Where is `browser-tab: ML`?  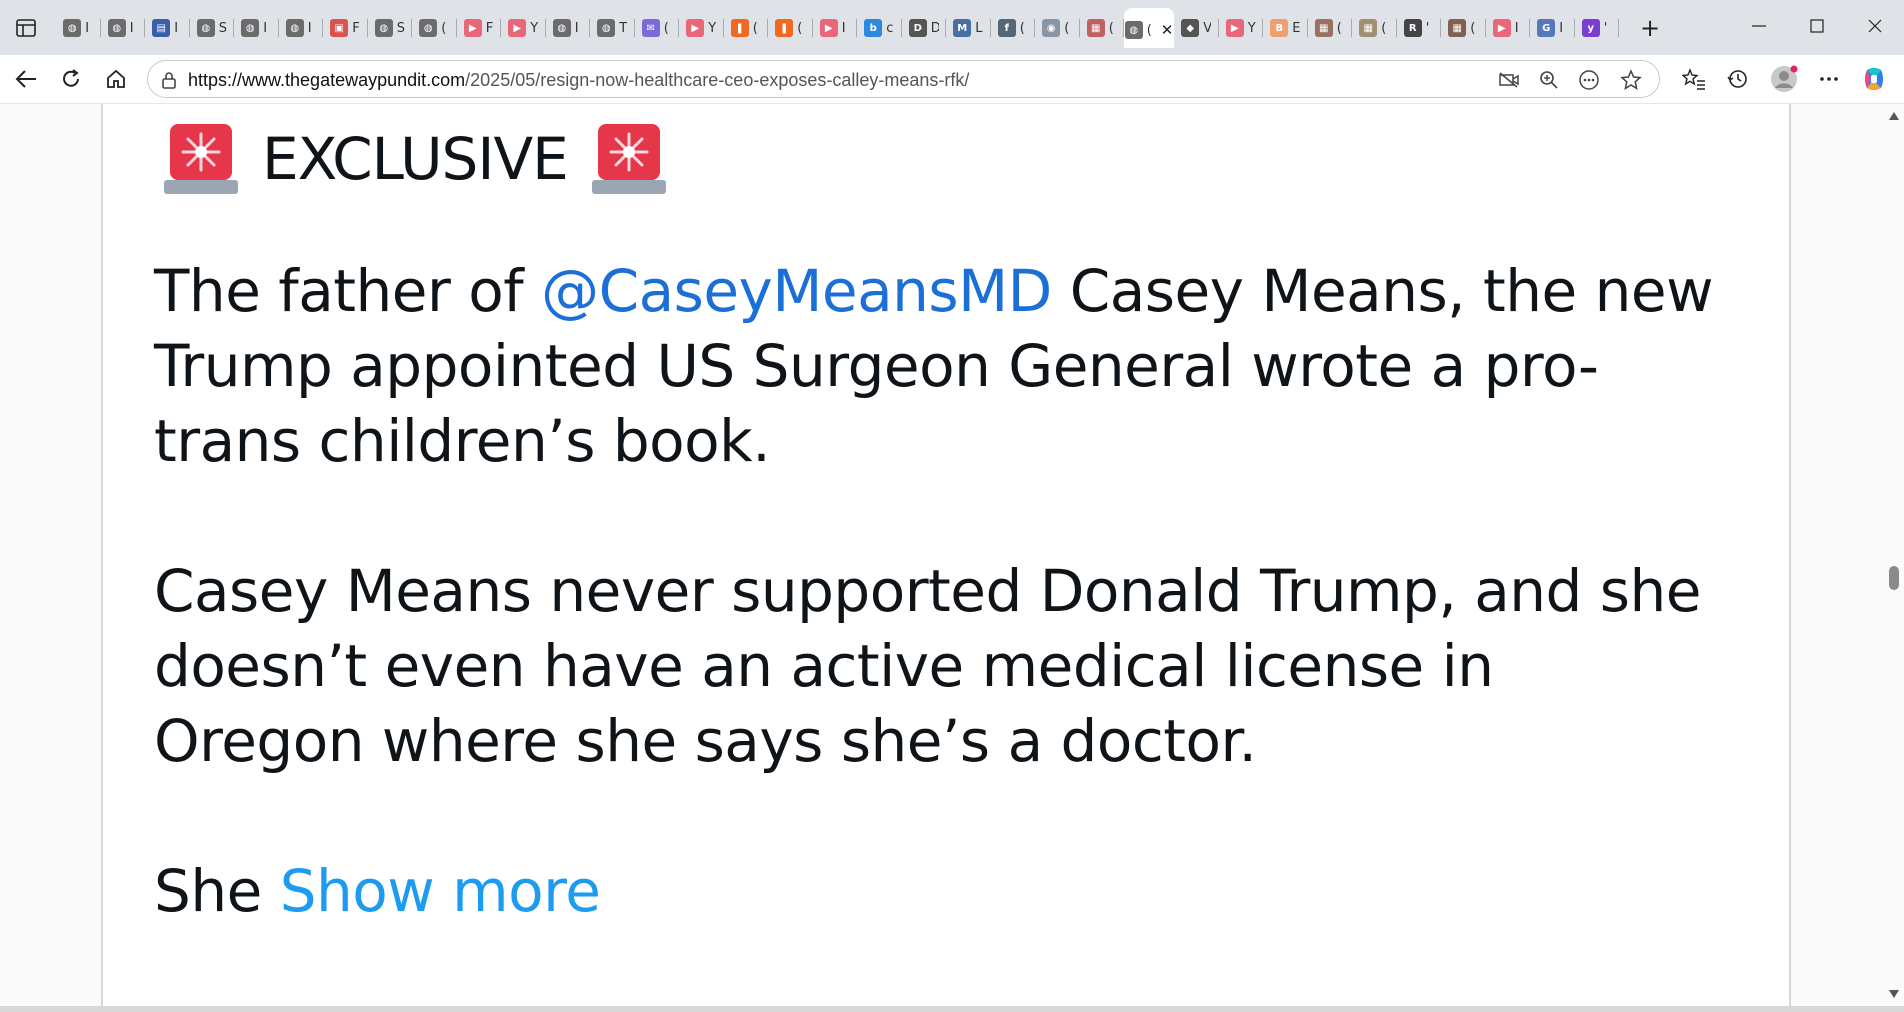
browser-tab: ML is located at coordinates (968, 28).